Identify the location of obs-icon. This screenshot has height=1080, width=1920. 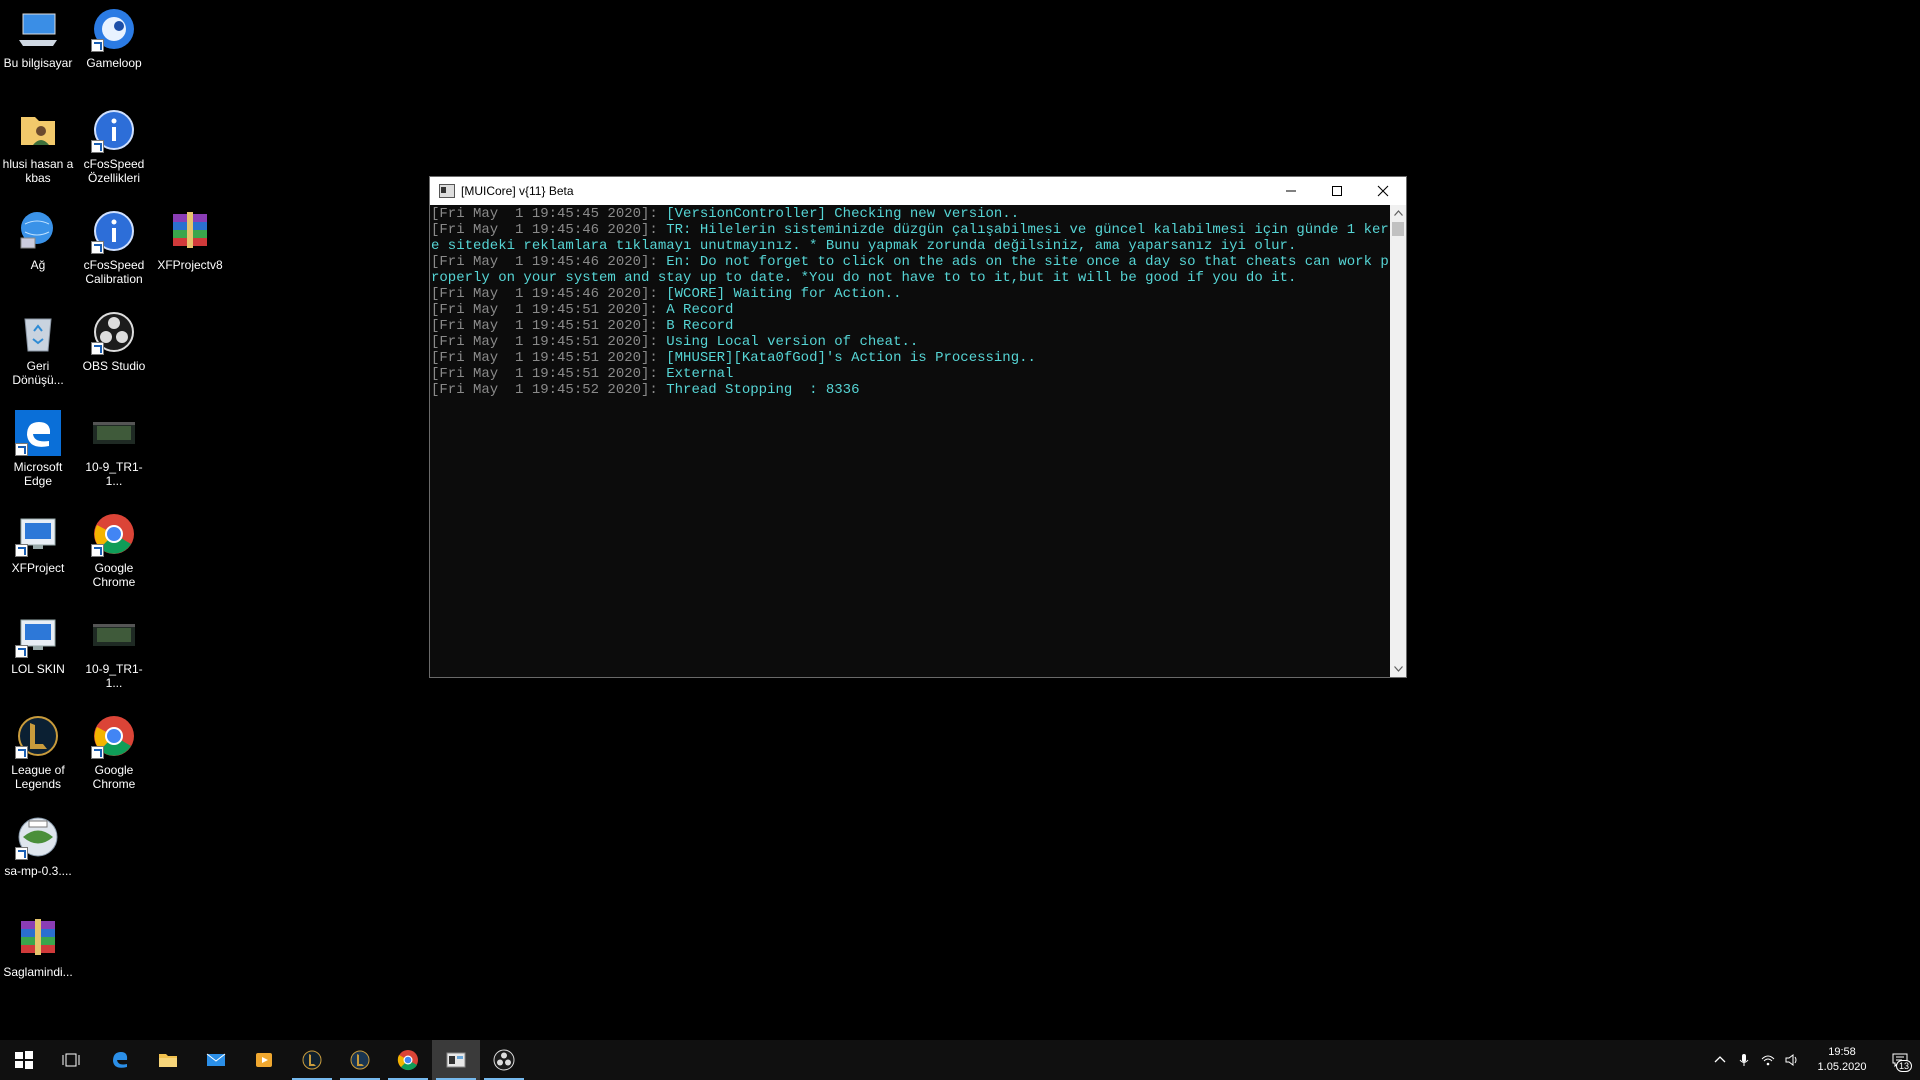
(504, 1060).